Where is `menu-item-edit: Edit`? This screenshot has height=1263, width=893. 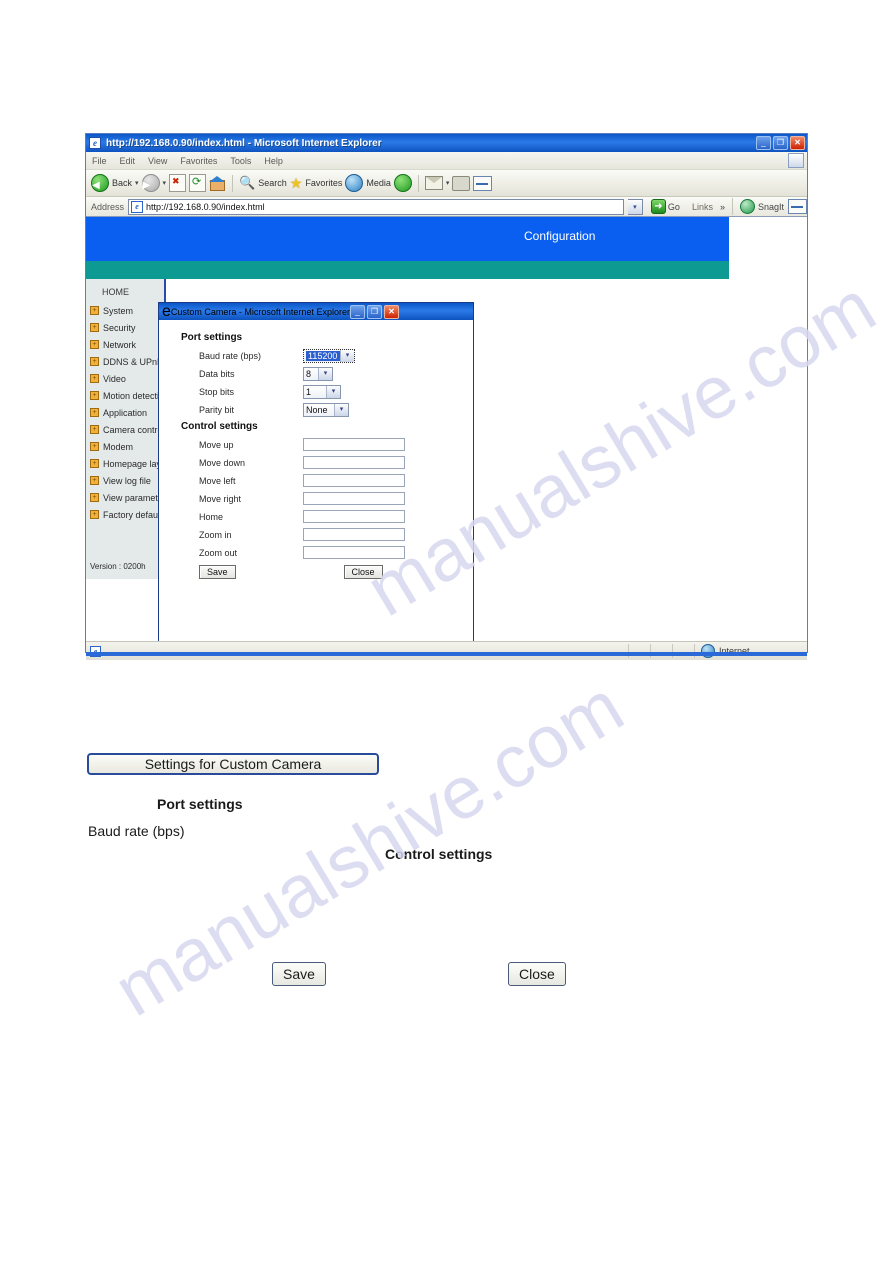
menu-item-edit: Edit is located at coordinates (128, 161).